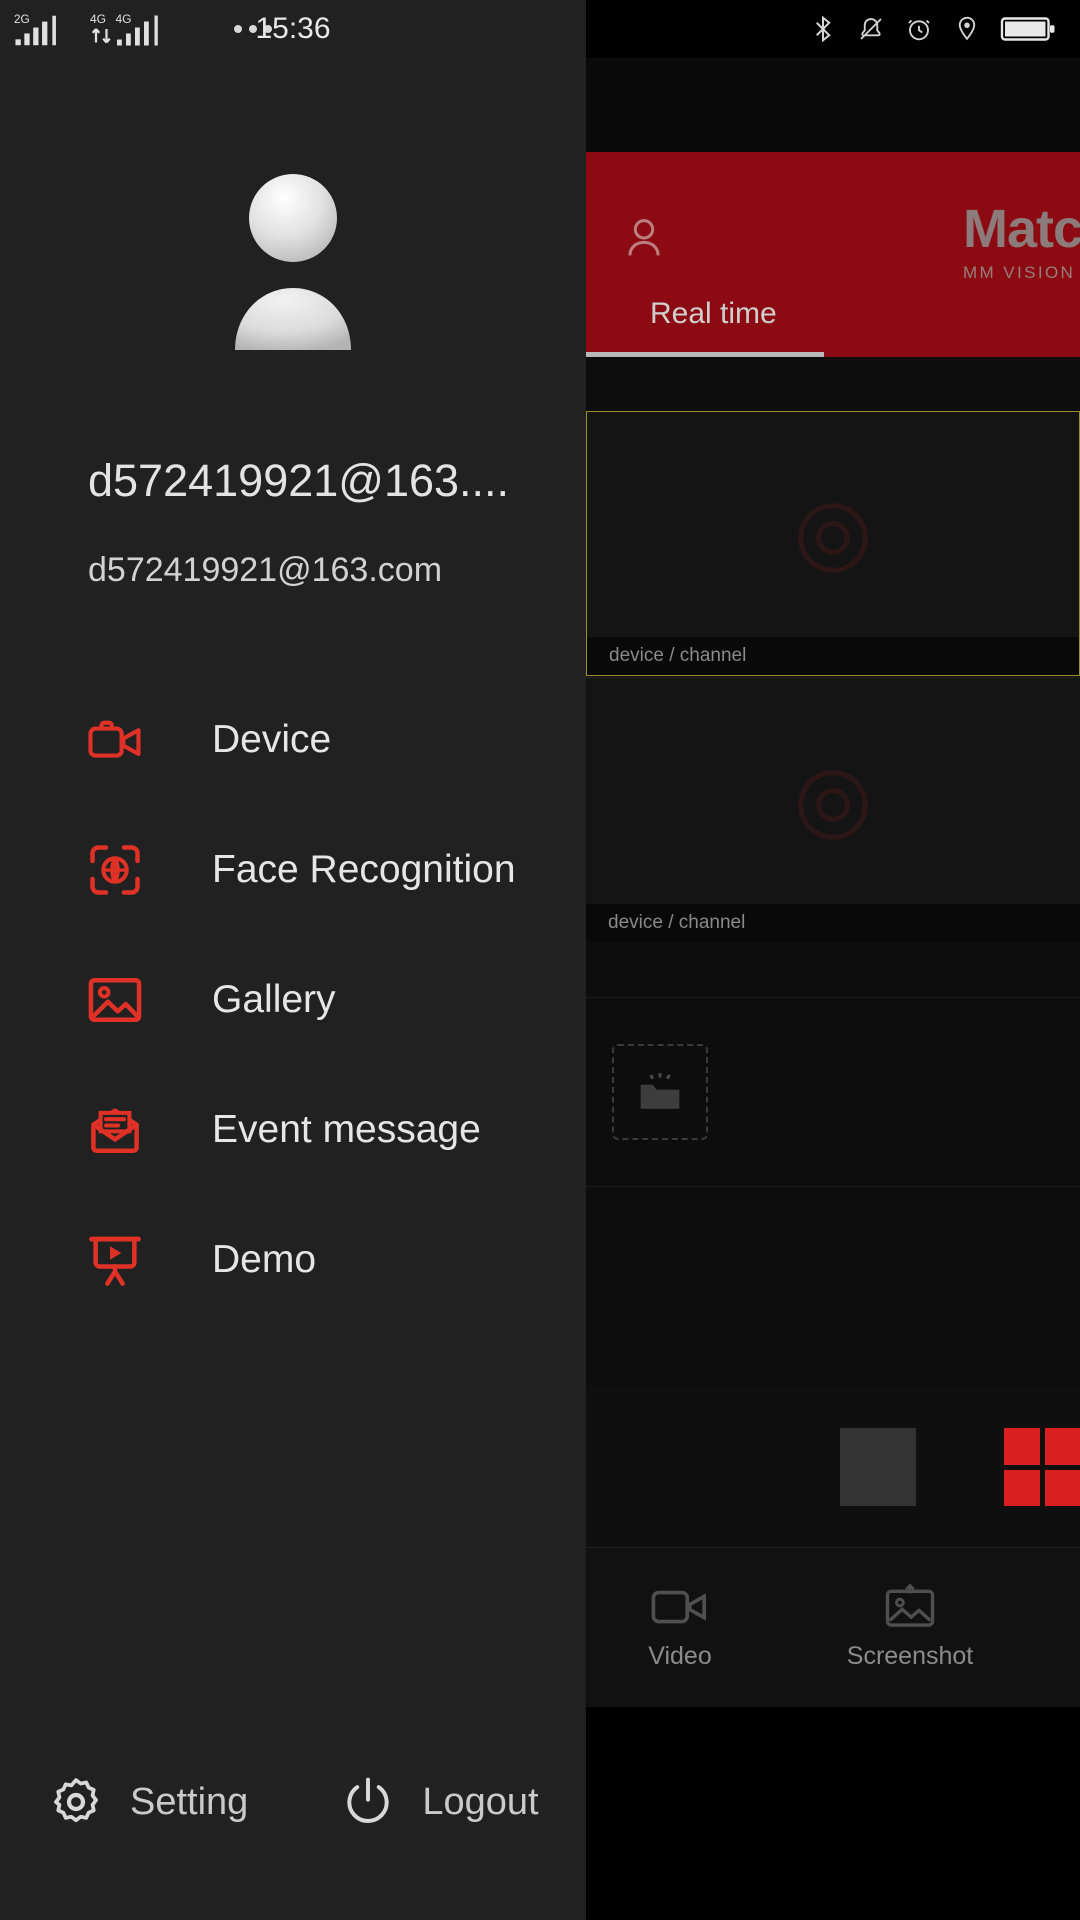 Image resolution: width=1080 pixels, height=1920 pixels. Describe the element at coordinates (680, 1656) in the screenshot. I see `tool-video-label: Video` at that location.